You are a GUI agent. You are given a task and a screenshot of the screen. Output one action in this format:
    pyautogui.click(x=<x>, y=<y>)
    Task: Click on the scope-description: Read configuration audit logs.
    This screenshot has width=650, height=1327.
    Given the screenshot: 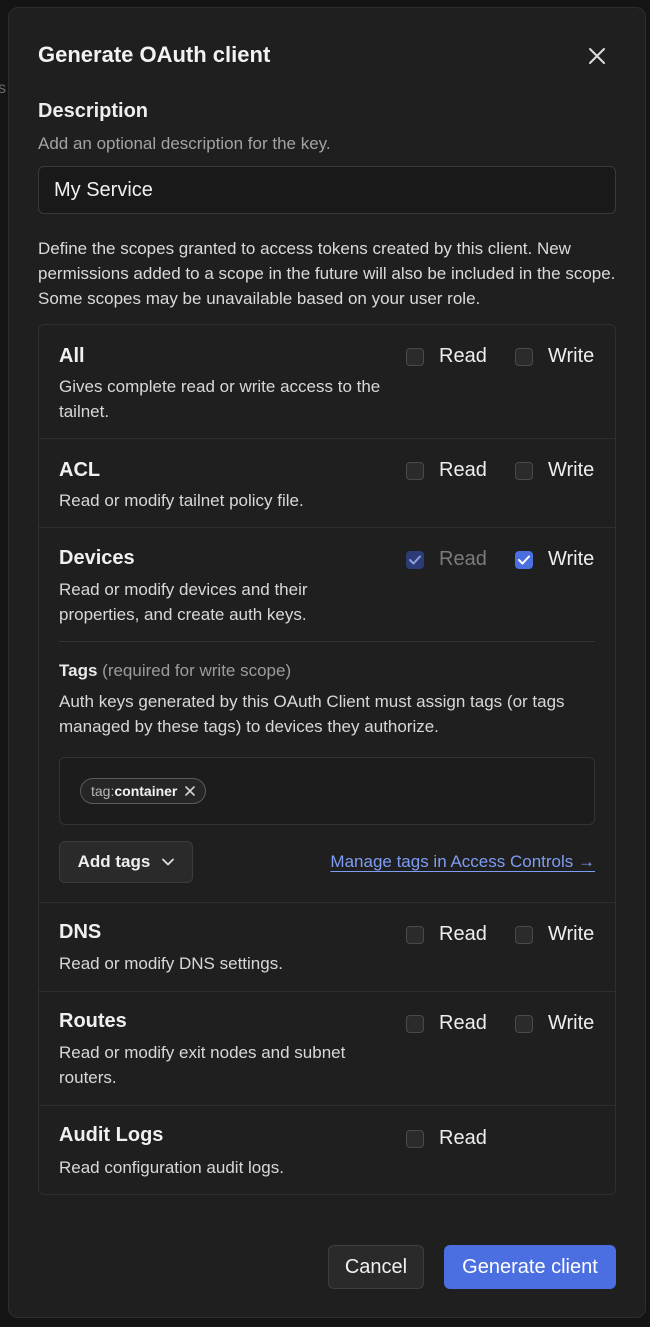 What is the action you would take?
    pyautogui.click(x=171, y=1167)
    